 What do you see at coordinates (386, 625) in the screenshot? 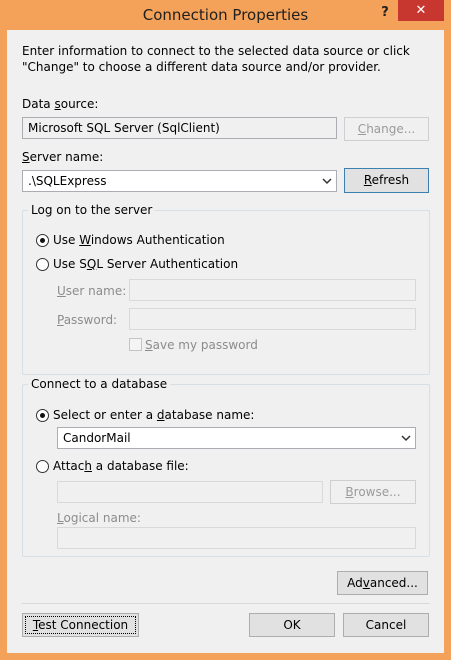
I see `cancel-button: Cancel` at bounding box center [386, 625].